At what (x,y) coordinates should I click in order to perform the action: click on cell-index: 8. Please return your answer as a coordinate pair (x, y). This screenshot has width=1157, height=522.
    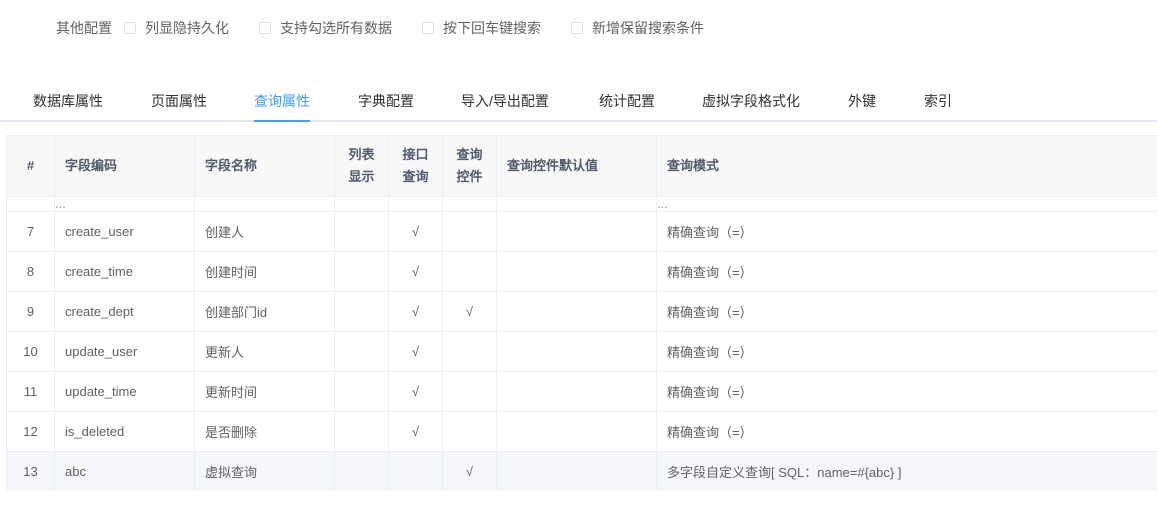
    Looking at the image, I should click on (30, 271).